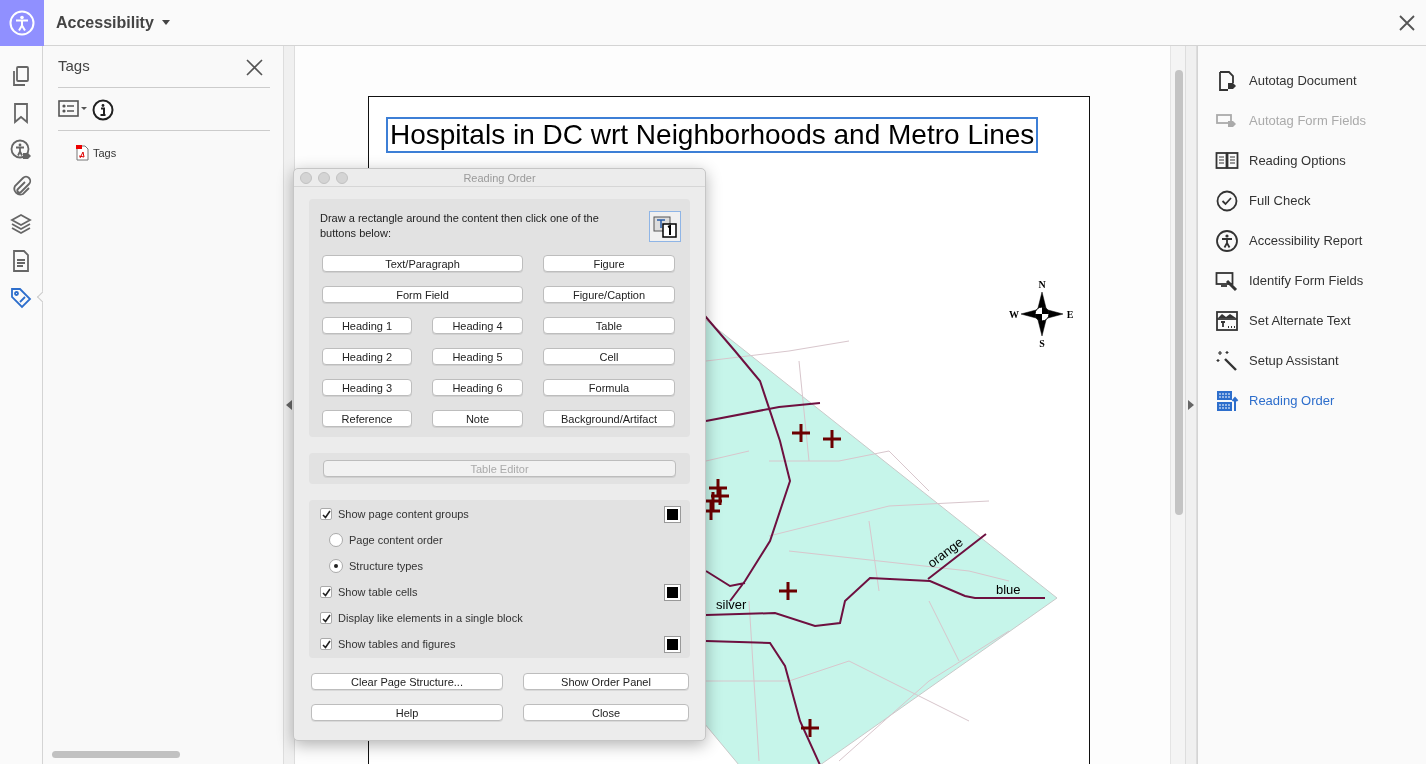  What do you see at coordinates (407, 712) in the screenshot?
I see `dialog-button: Help` at bounding box center [407, 712].